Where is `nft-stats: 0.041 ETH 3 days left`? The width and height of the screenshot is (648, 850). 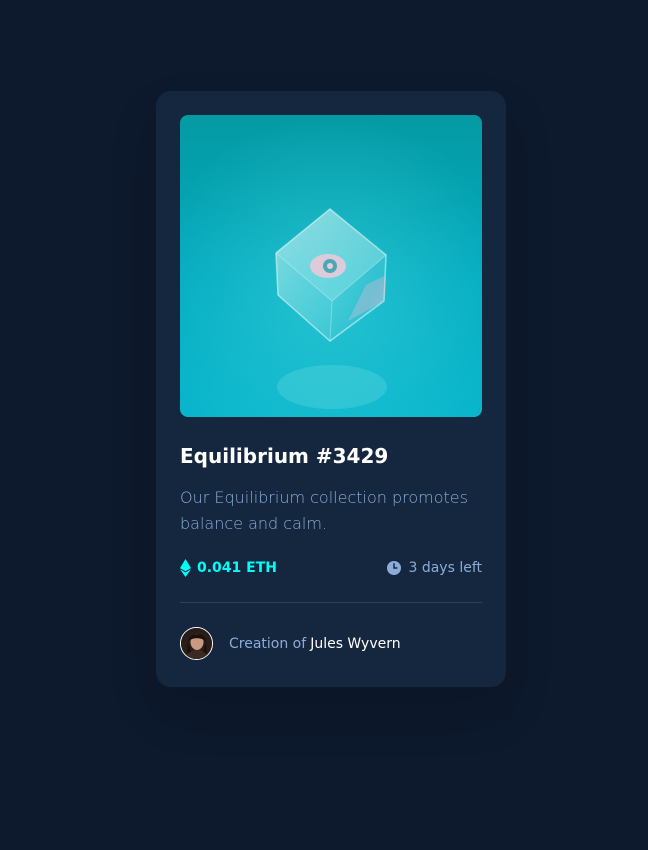
nft-stats: 0.041 ETH 3 days left is located at coordinates (331, 568).